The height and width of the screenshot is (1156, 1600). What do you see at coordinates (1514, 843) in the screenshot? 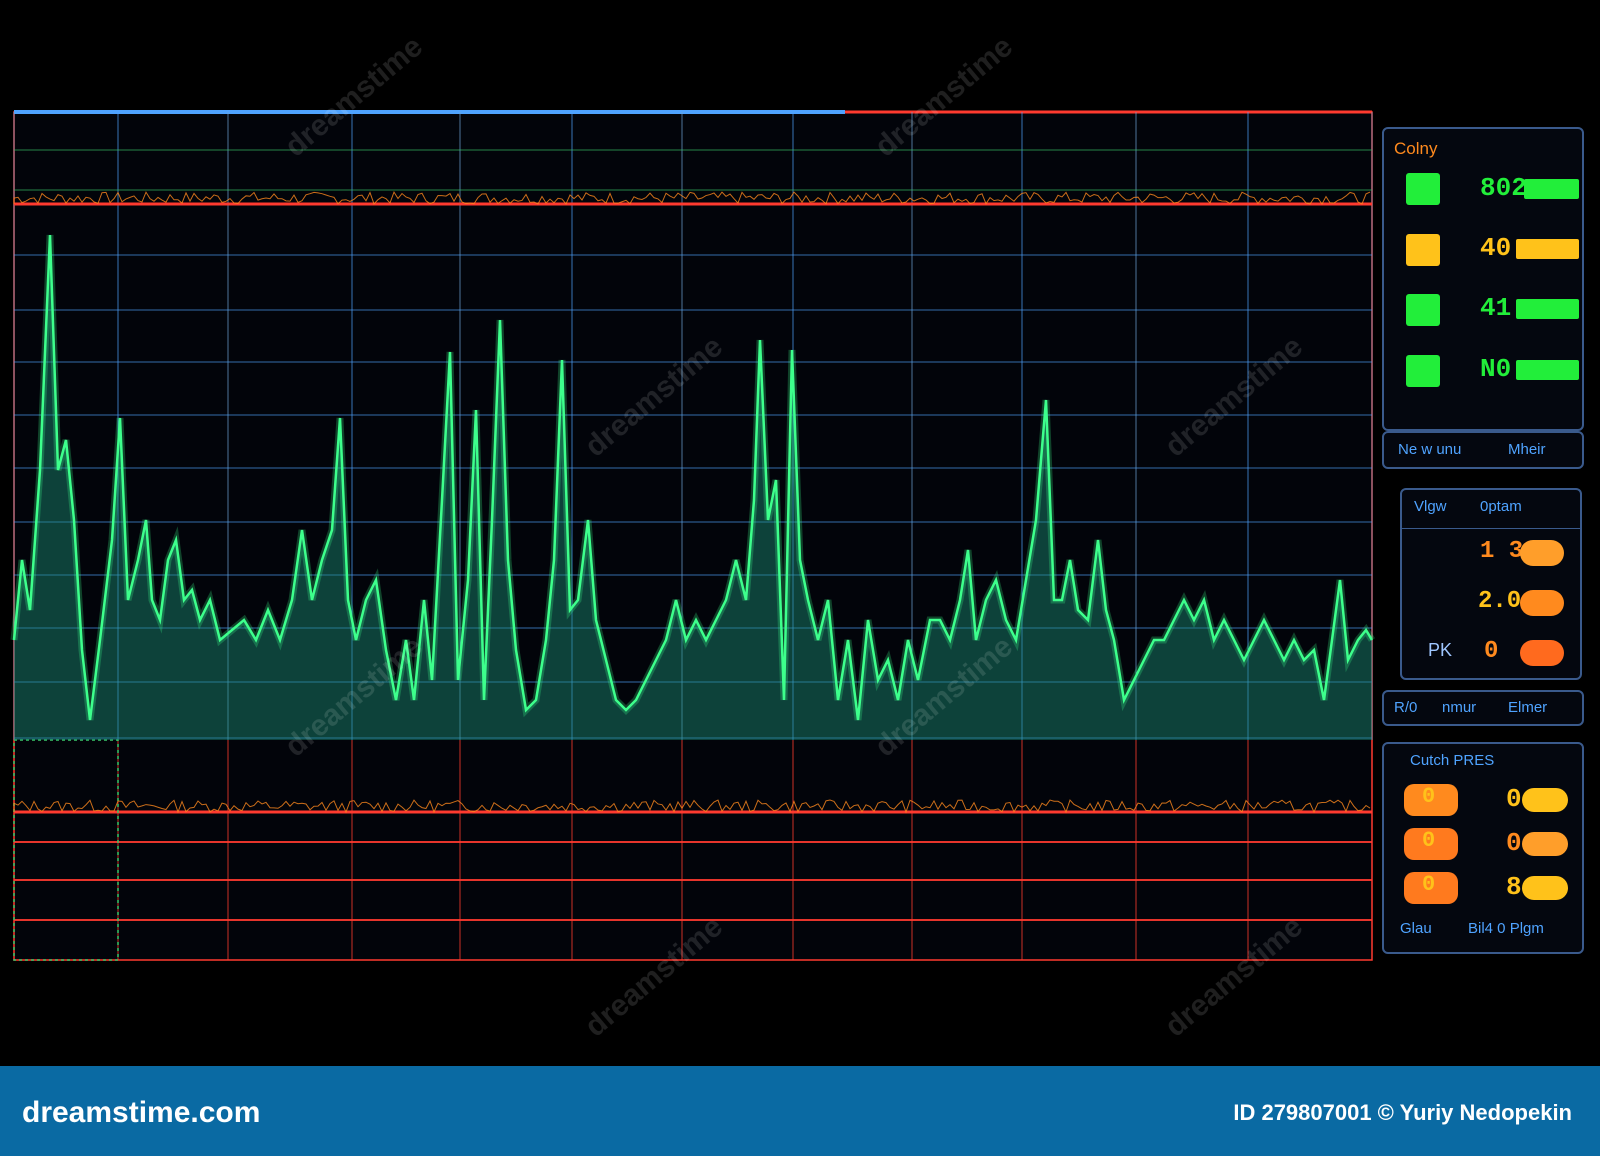
I see `bottom-right-value-2: 0` at bounding box center [1514, 843].